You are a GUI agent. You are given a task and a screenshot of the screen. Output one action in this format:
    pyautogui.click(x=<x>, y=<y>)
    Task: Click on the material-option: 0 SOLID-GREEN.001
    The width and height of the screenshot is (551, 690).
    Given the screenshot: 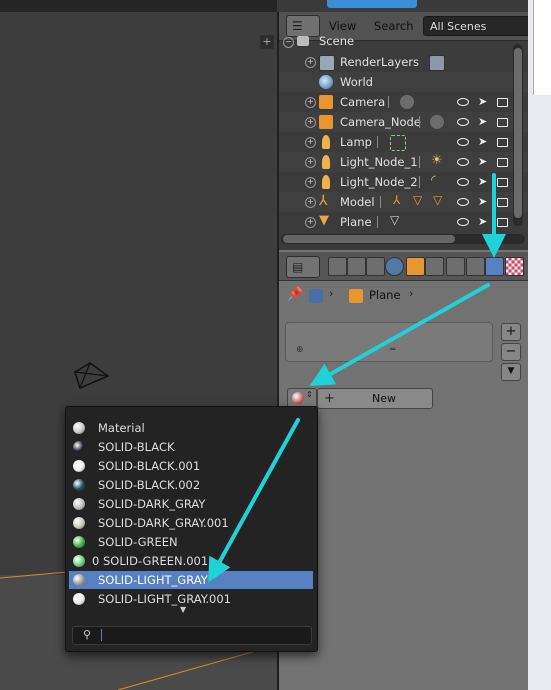 What is the action you would take?
    pyautogui.click(x=191, y=561)
    